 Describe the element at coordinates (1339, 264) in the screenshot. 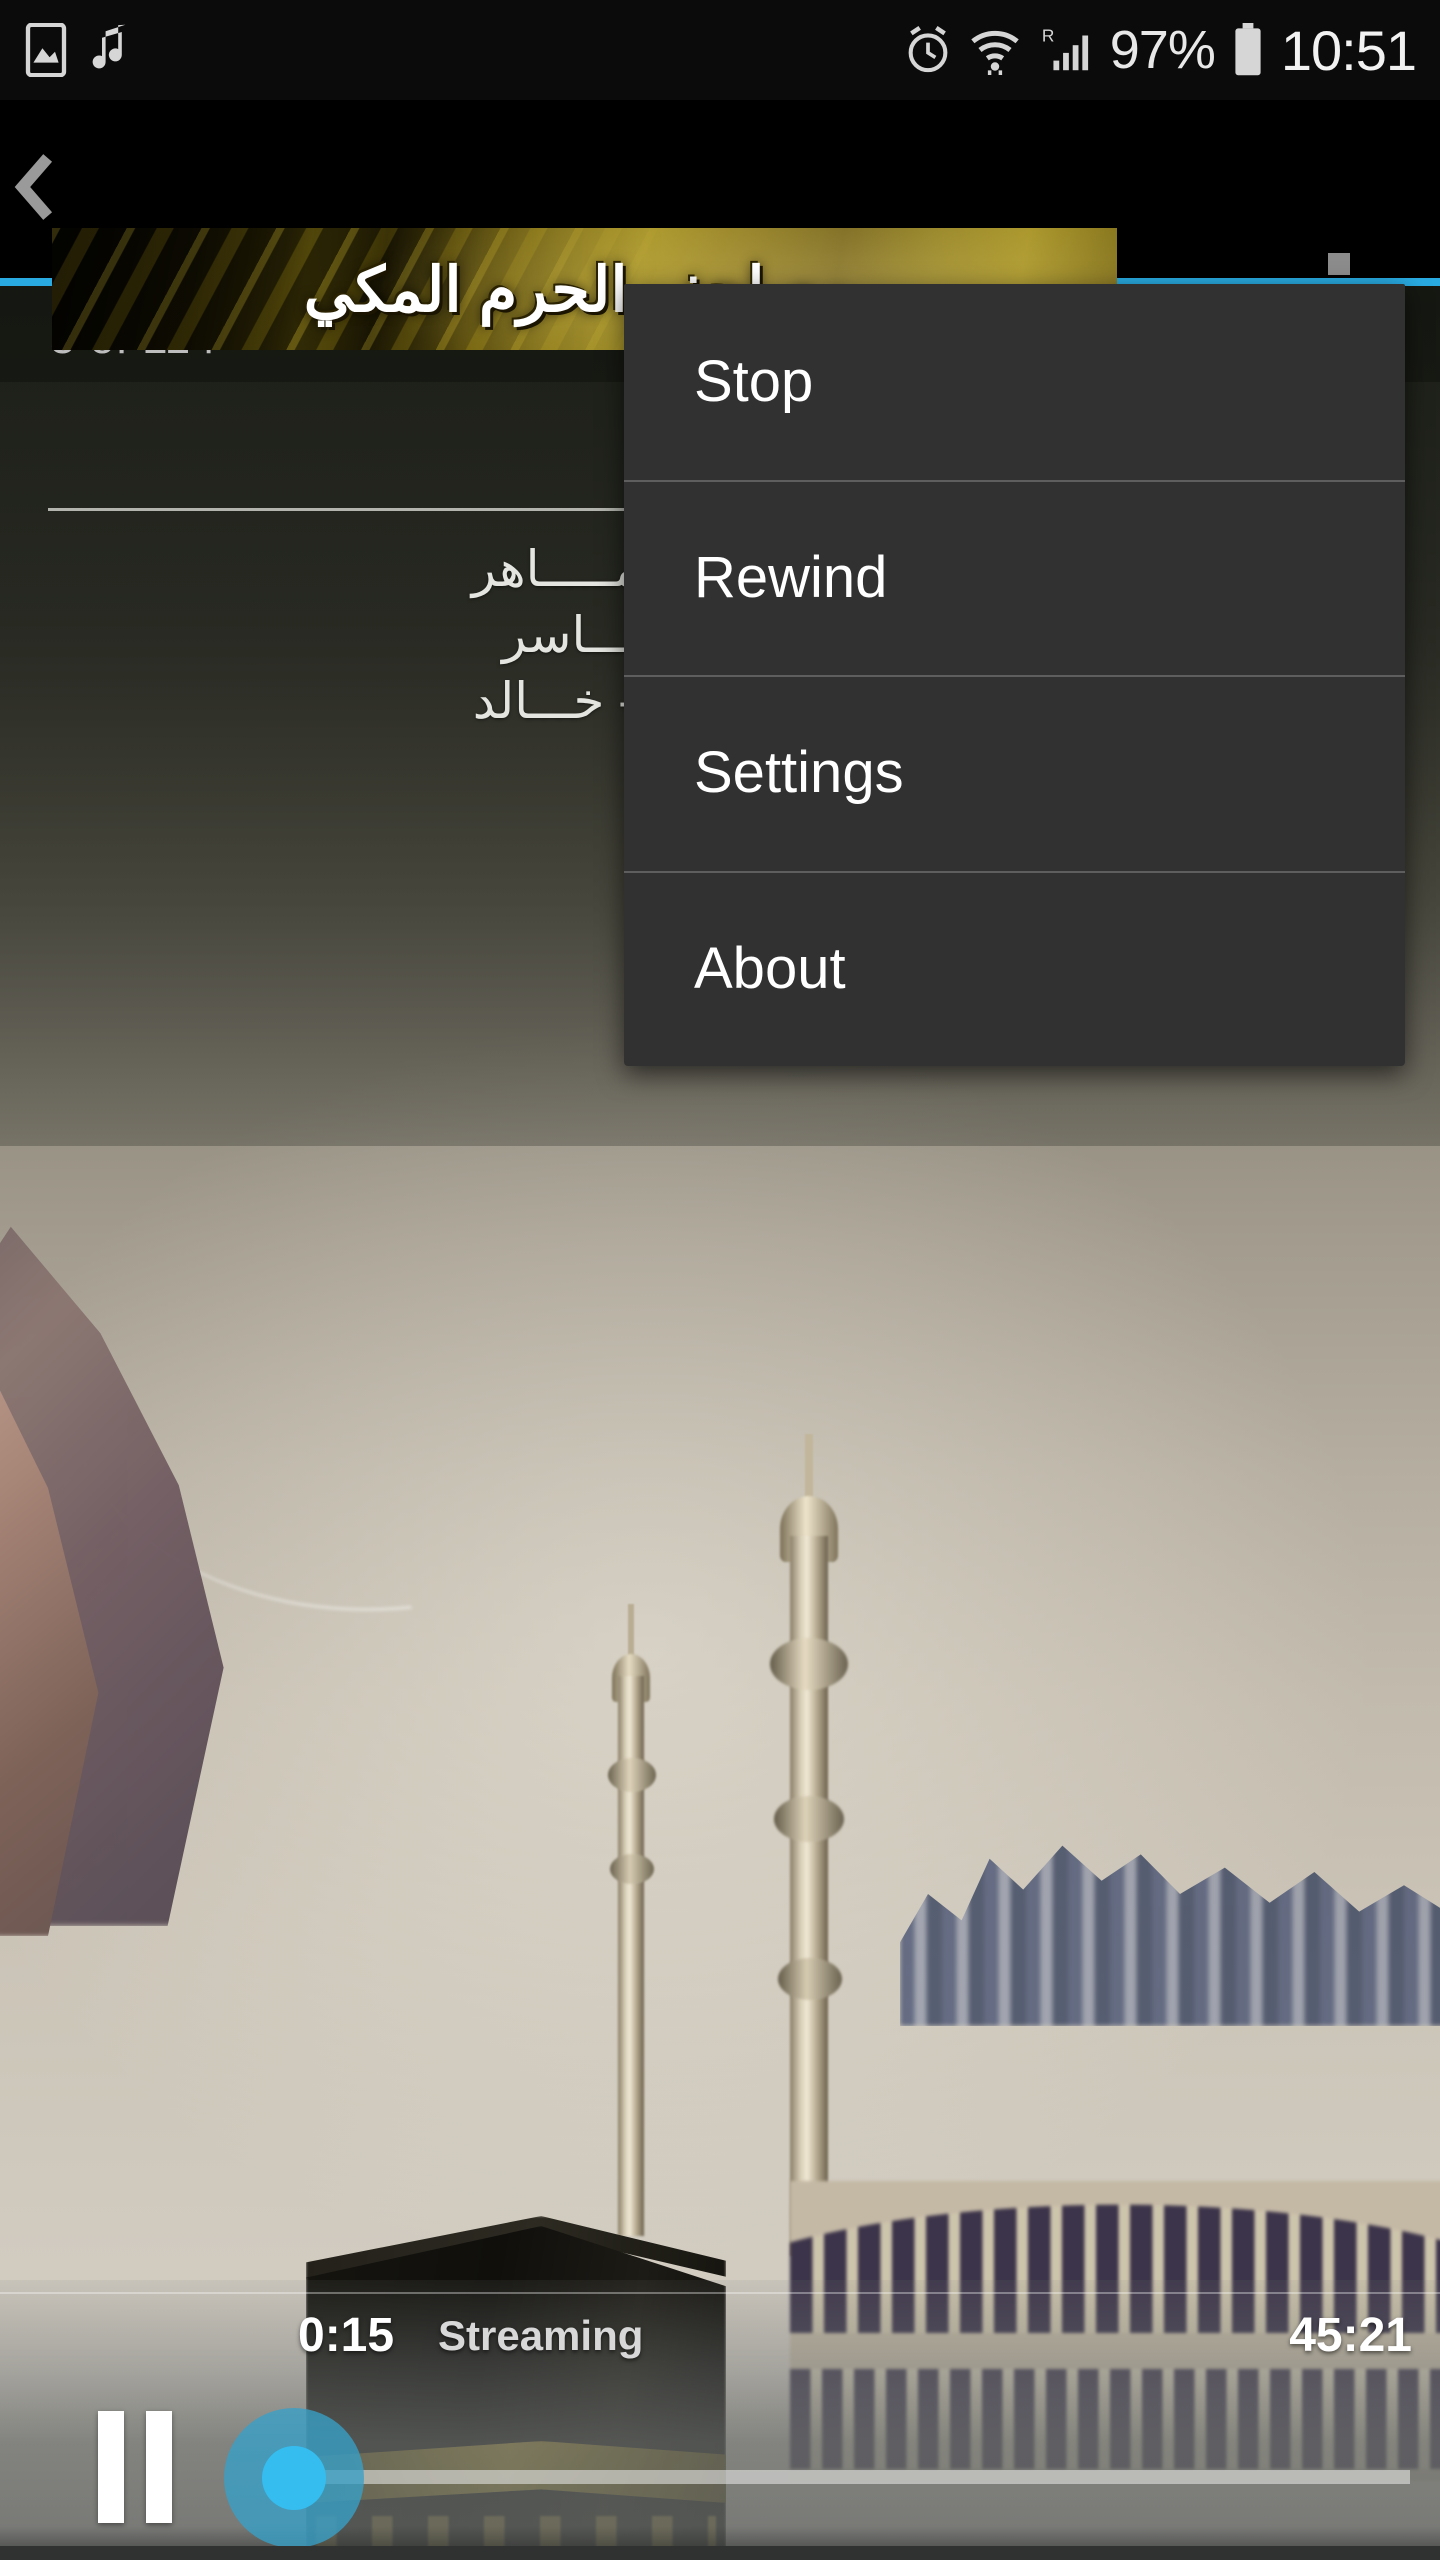

I see `overflow-menu-icon` at that location.